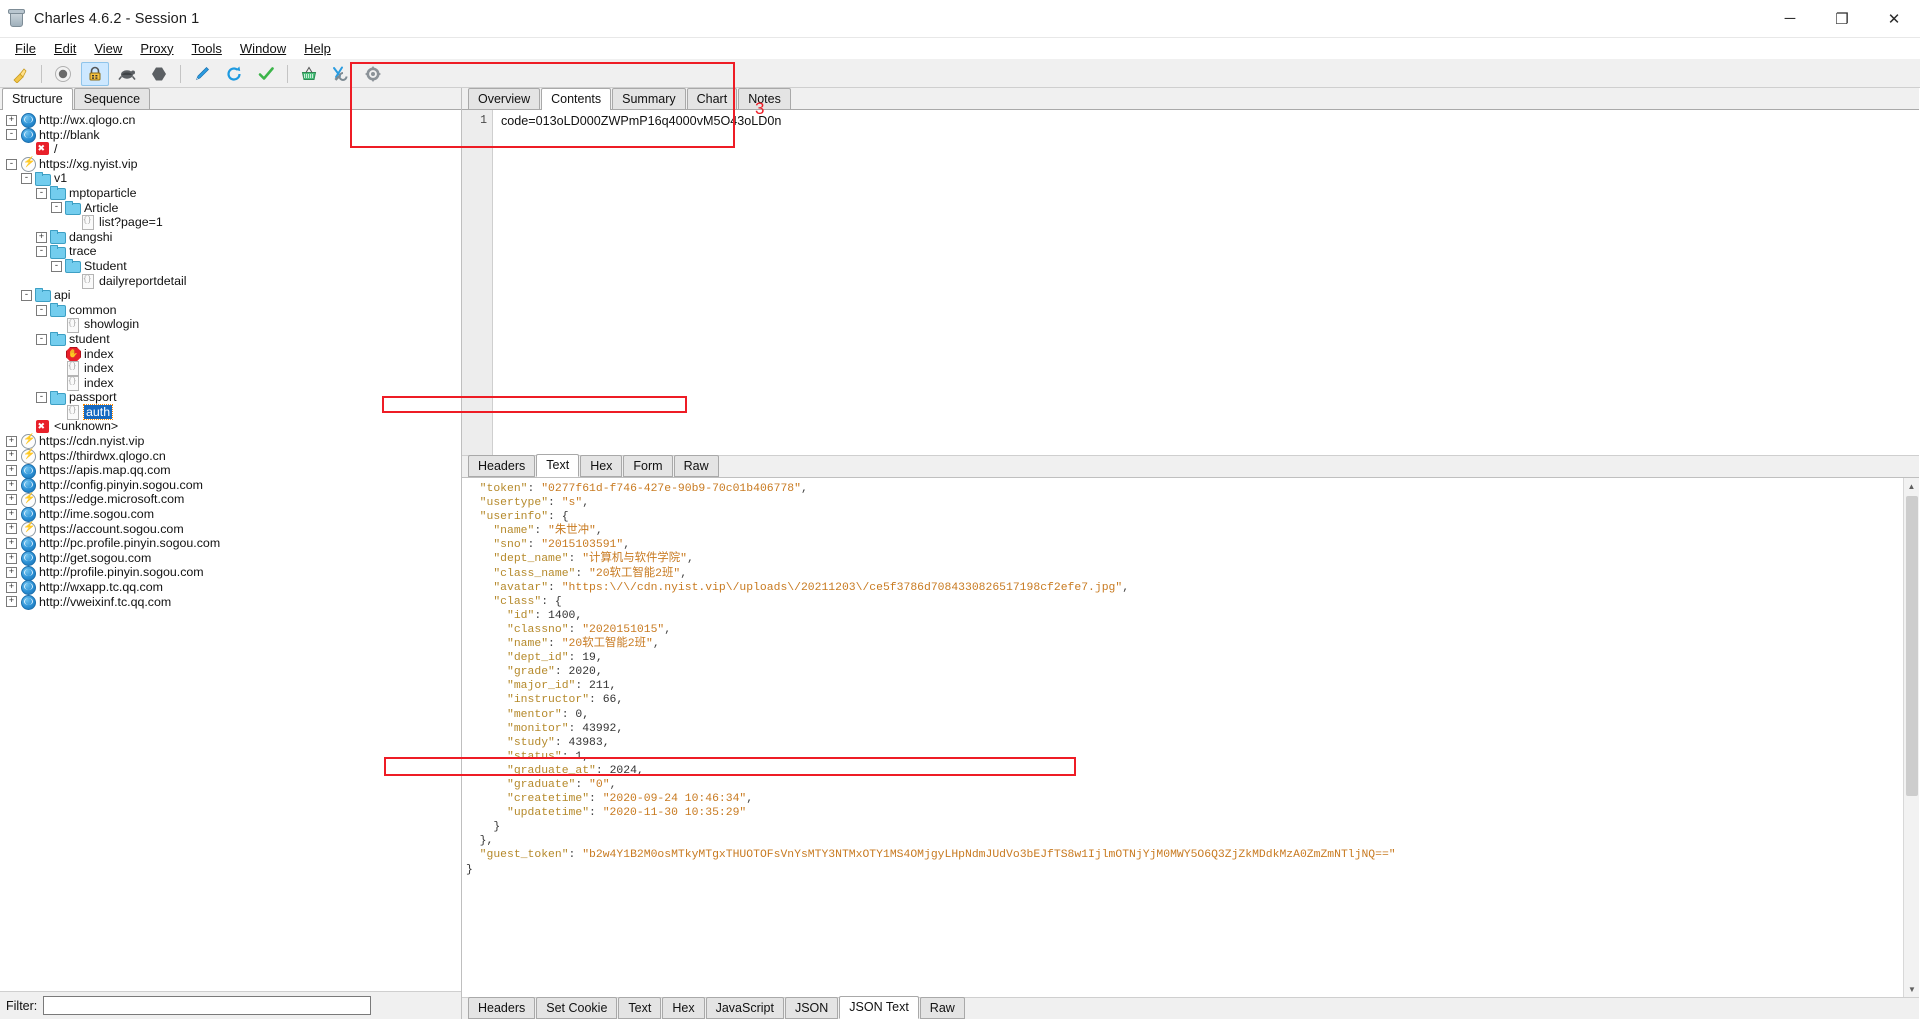 Image resolution: width=1920 pixels, height=1019 pixels. I want to click on menu-file: File, so click(25, 49).